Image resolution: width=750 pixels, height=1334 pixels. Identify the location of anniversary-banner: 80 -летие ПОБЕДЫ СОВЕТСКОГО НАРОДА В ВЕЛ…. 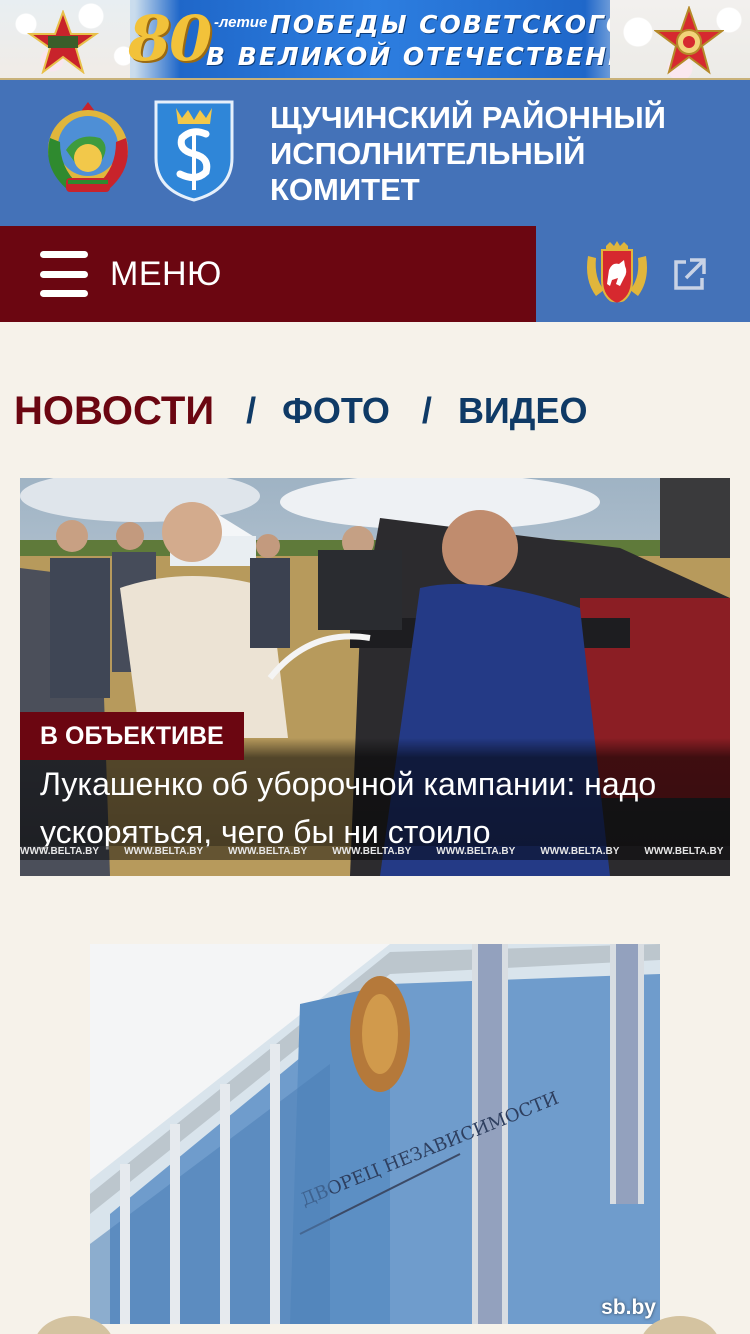
(375, 40).